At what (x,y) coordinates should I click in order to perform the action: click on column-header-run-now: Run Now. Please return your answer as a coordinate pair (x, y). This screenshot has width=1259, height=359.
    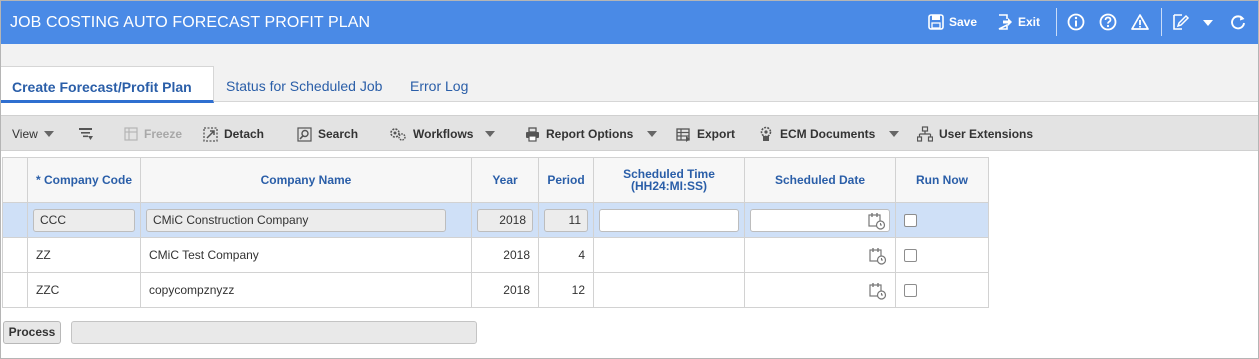
    Looking at the image, I should click on (942, 180).